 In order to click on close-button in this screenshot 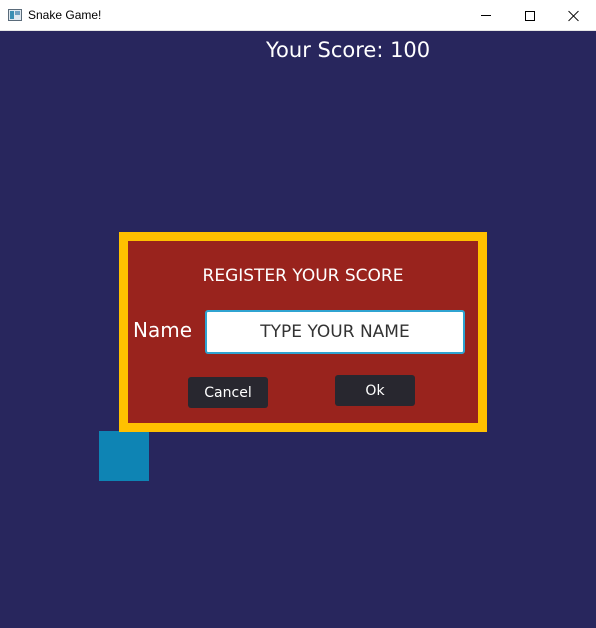, I will do `click(573, 15)`.